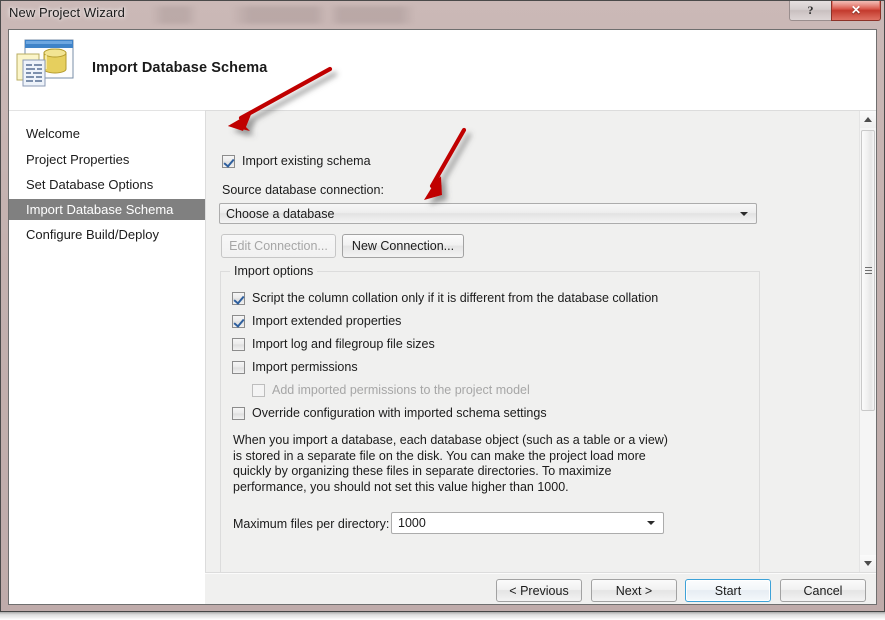  I want to click on next-button-label: Next >, so click(634, 590).